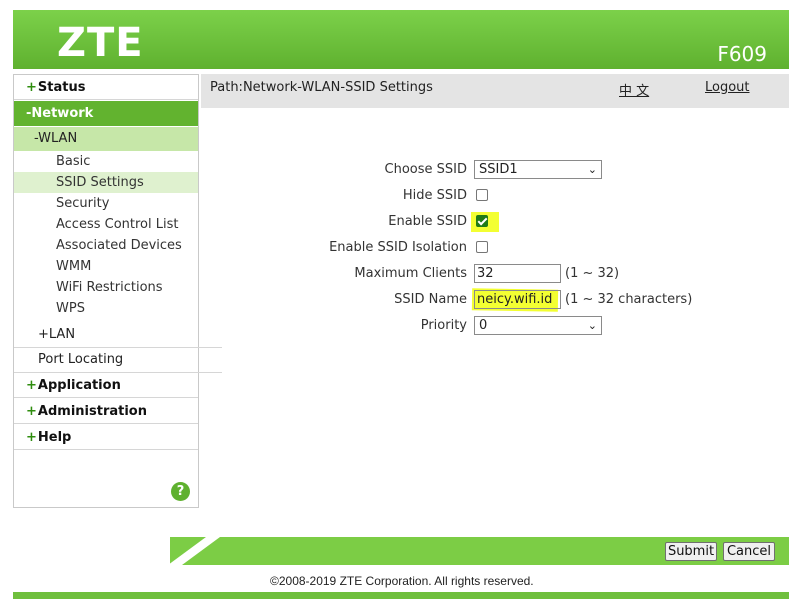 This screenshot has height=612, width=801. Describe the element at coordinates (482, 247) in the screenshot. I see `ssid-isolation-checkbox` at that location.